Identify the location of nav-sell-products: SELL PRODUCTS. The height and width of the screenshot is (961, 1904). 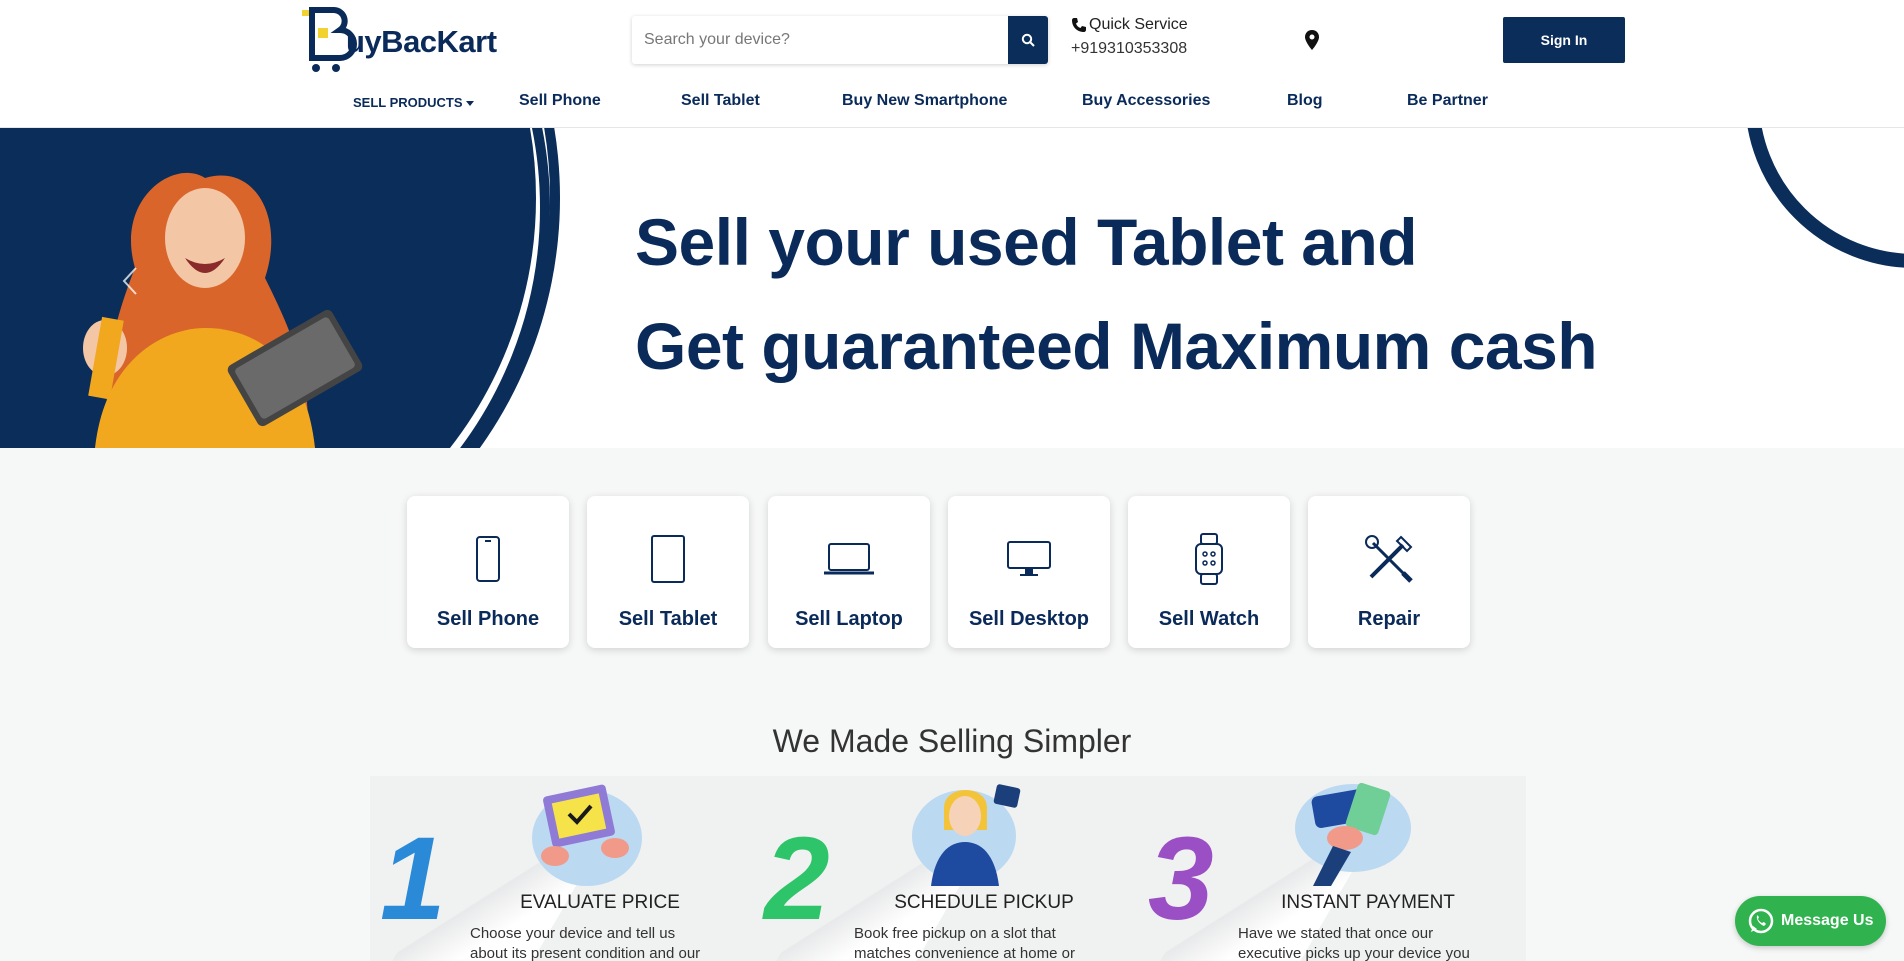
(413, 102).